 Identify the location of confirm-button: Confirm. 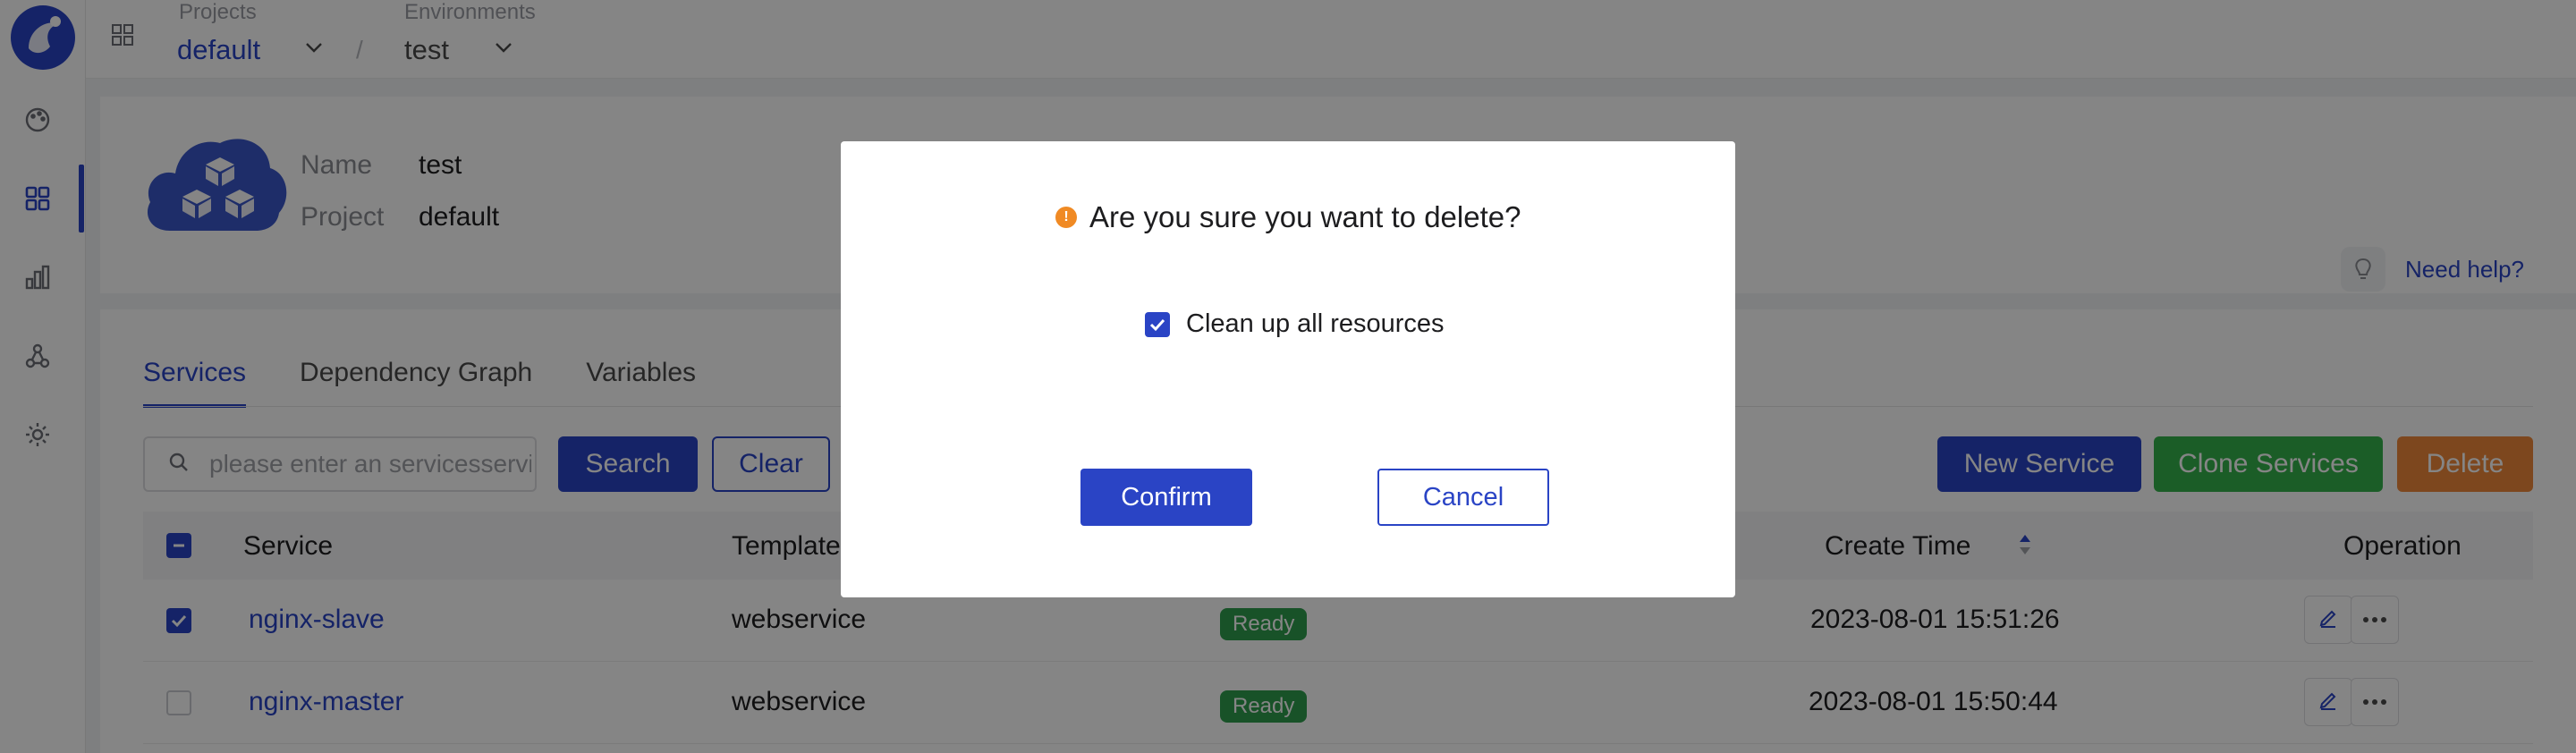
(1166, 497).